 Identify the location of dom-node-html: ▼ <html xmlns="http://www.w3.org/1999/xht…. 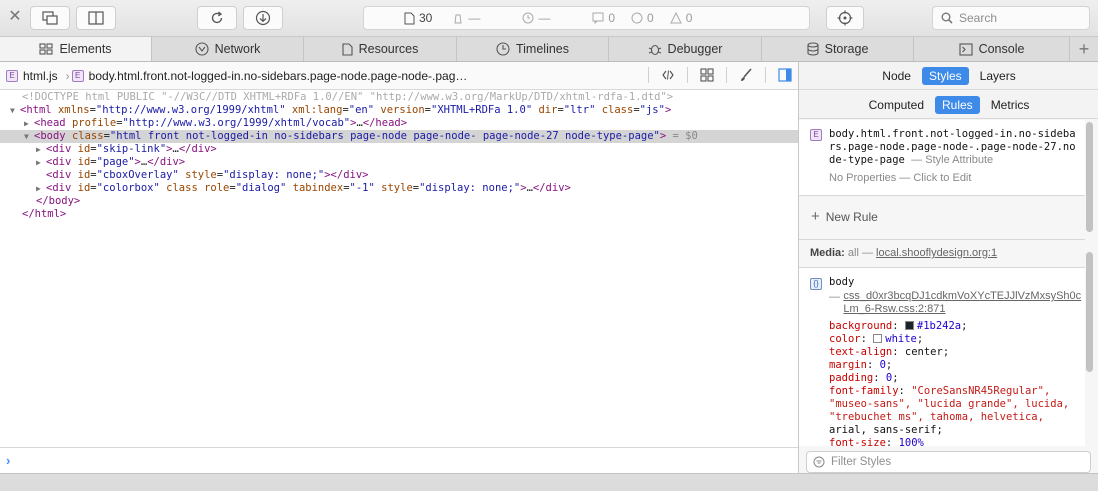
(399, 110).